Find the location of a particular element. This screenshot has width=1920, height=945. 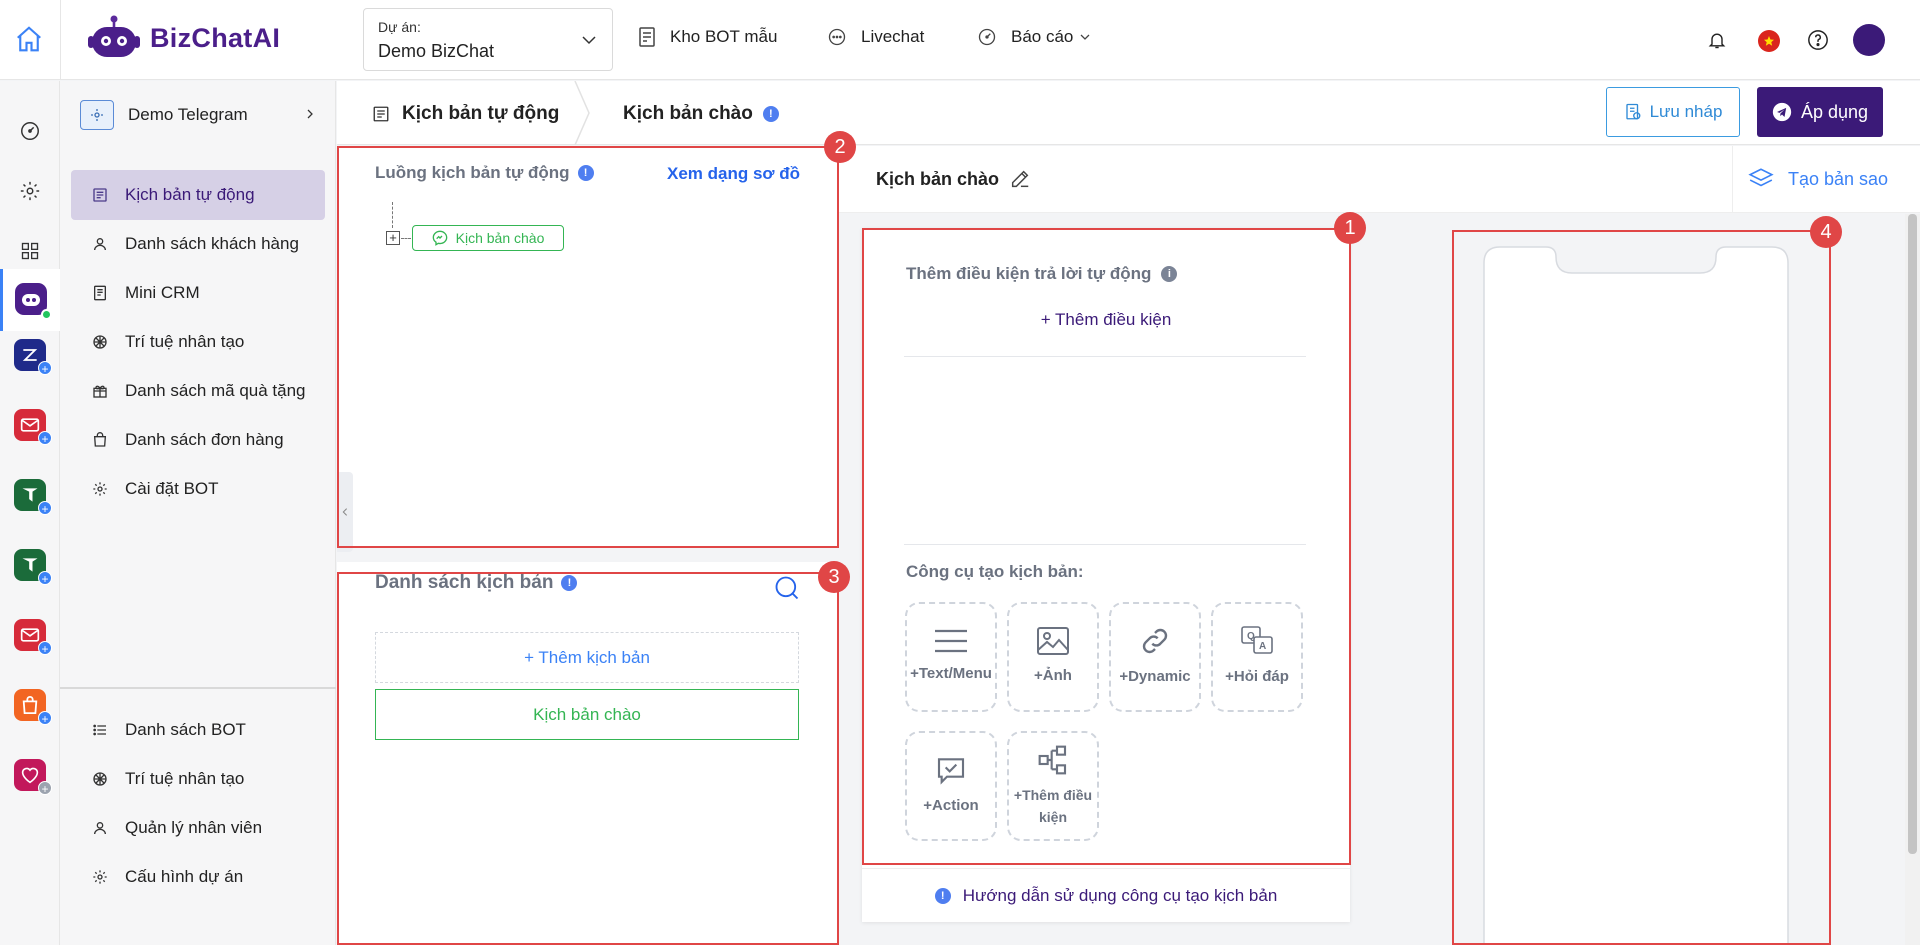

chevron-right-icon is located at coordinates (310, 114).